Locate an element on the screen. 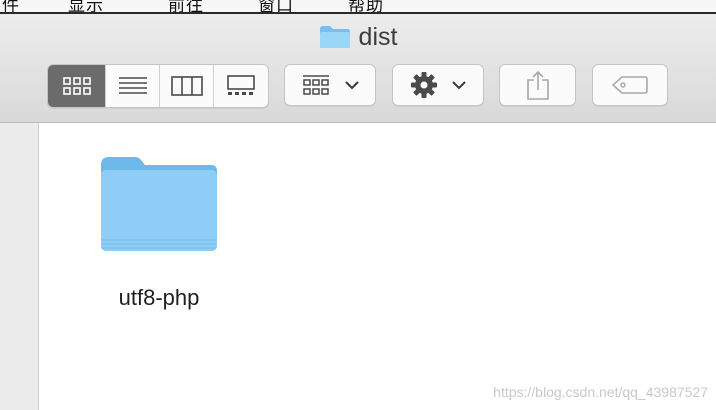 The height and width of the screenshot is (410, 716). list-view-button is located at coordinates (133, 86).